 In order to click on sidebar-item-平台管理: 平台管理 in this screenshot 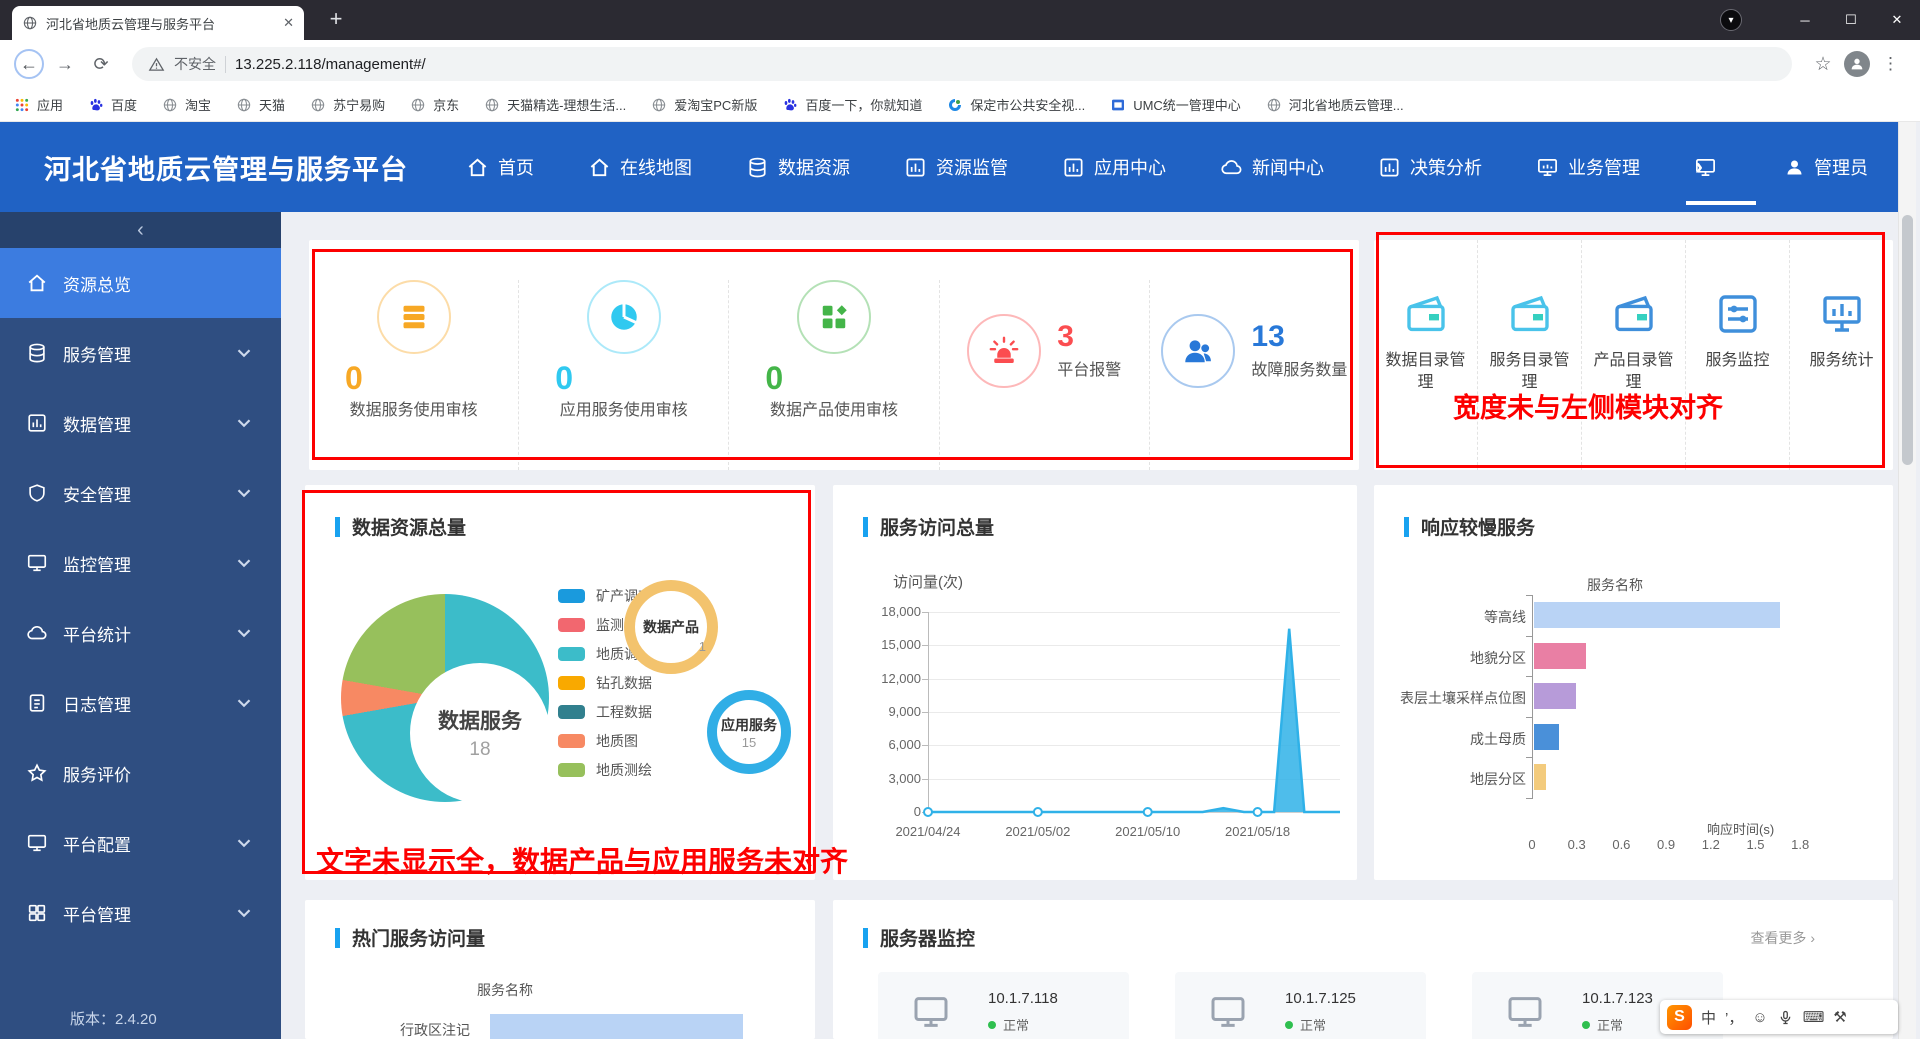, I will do `click(140, 913)`.